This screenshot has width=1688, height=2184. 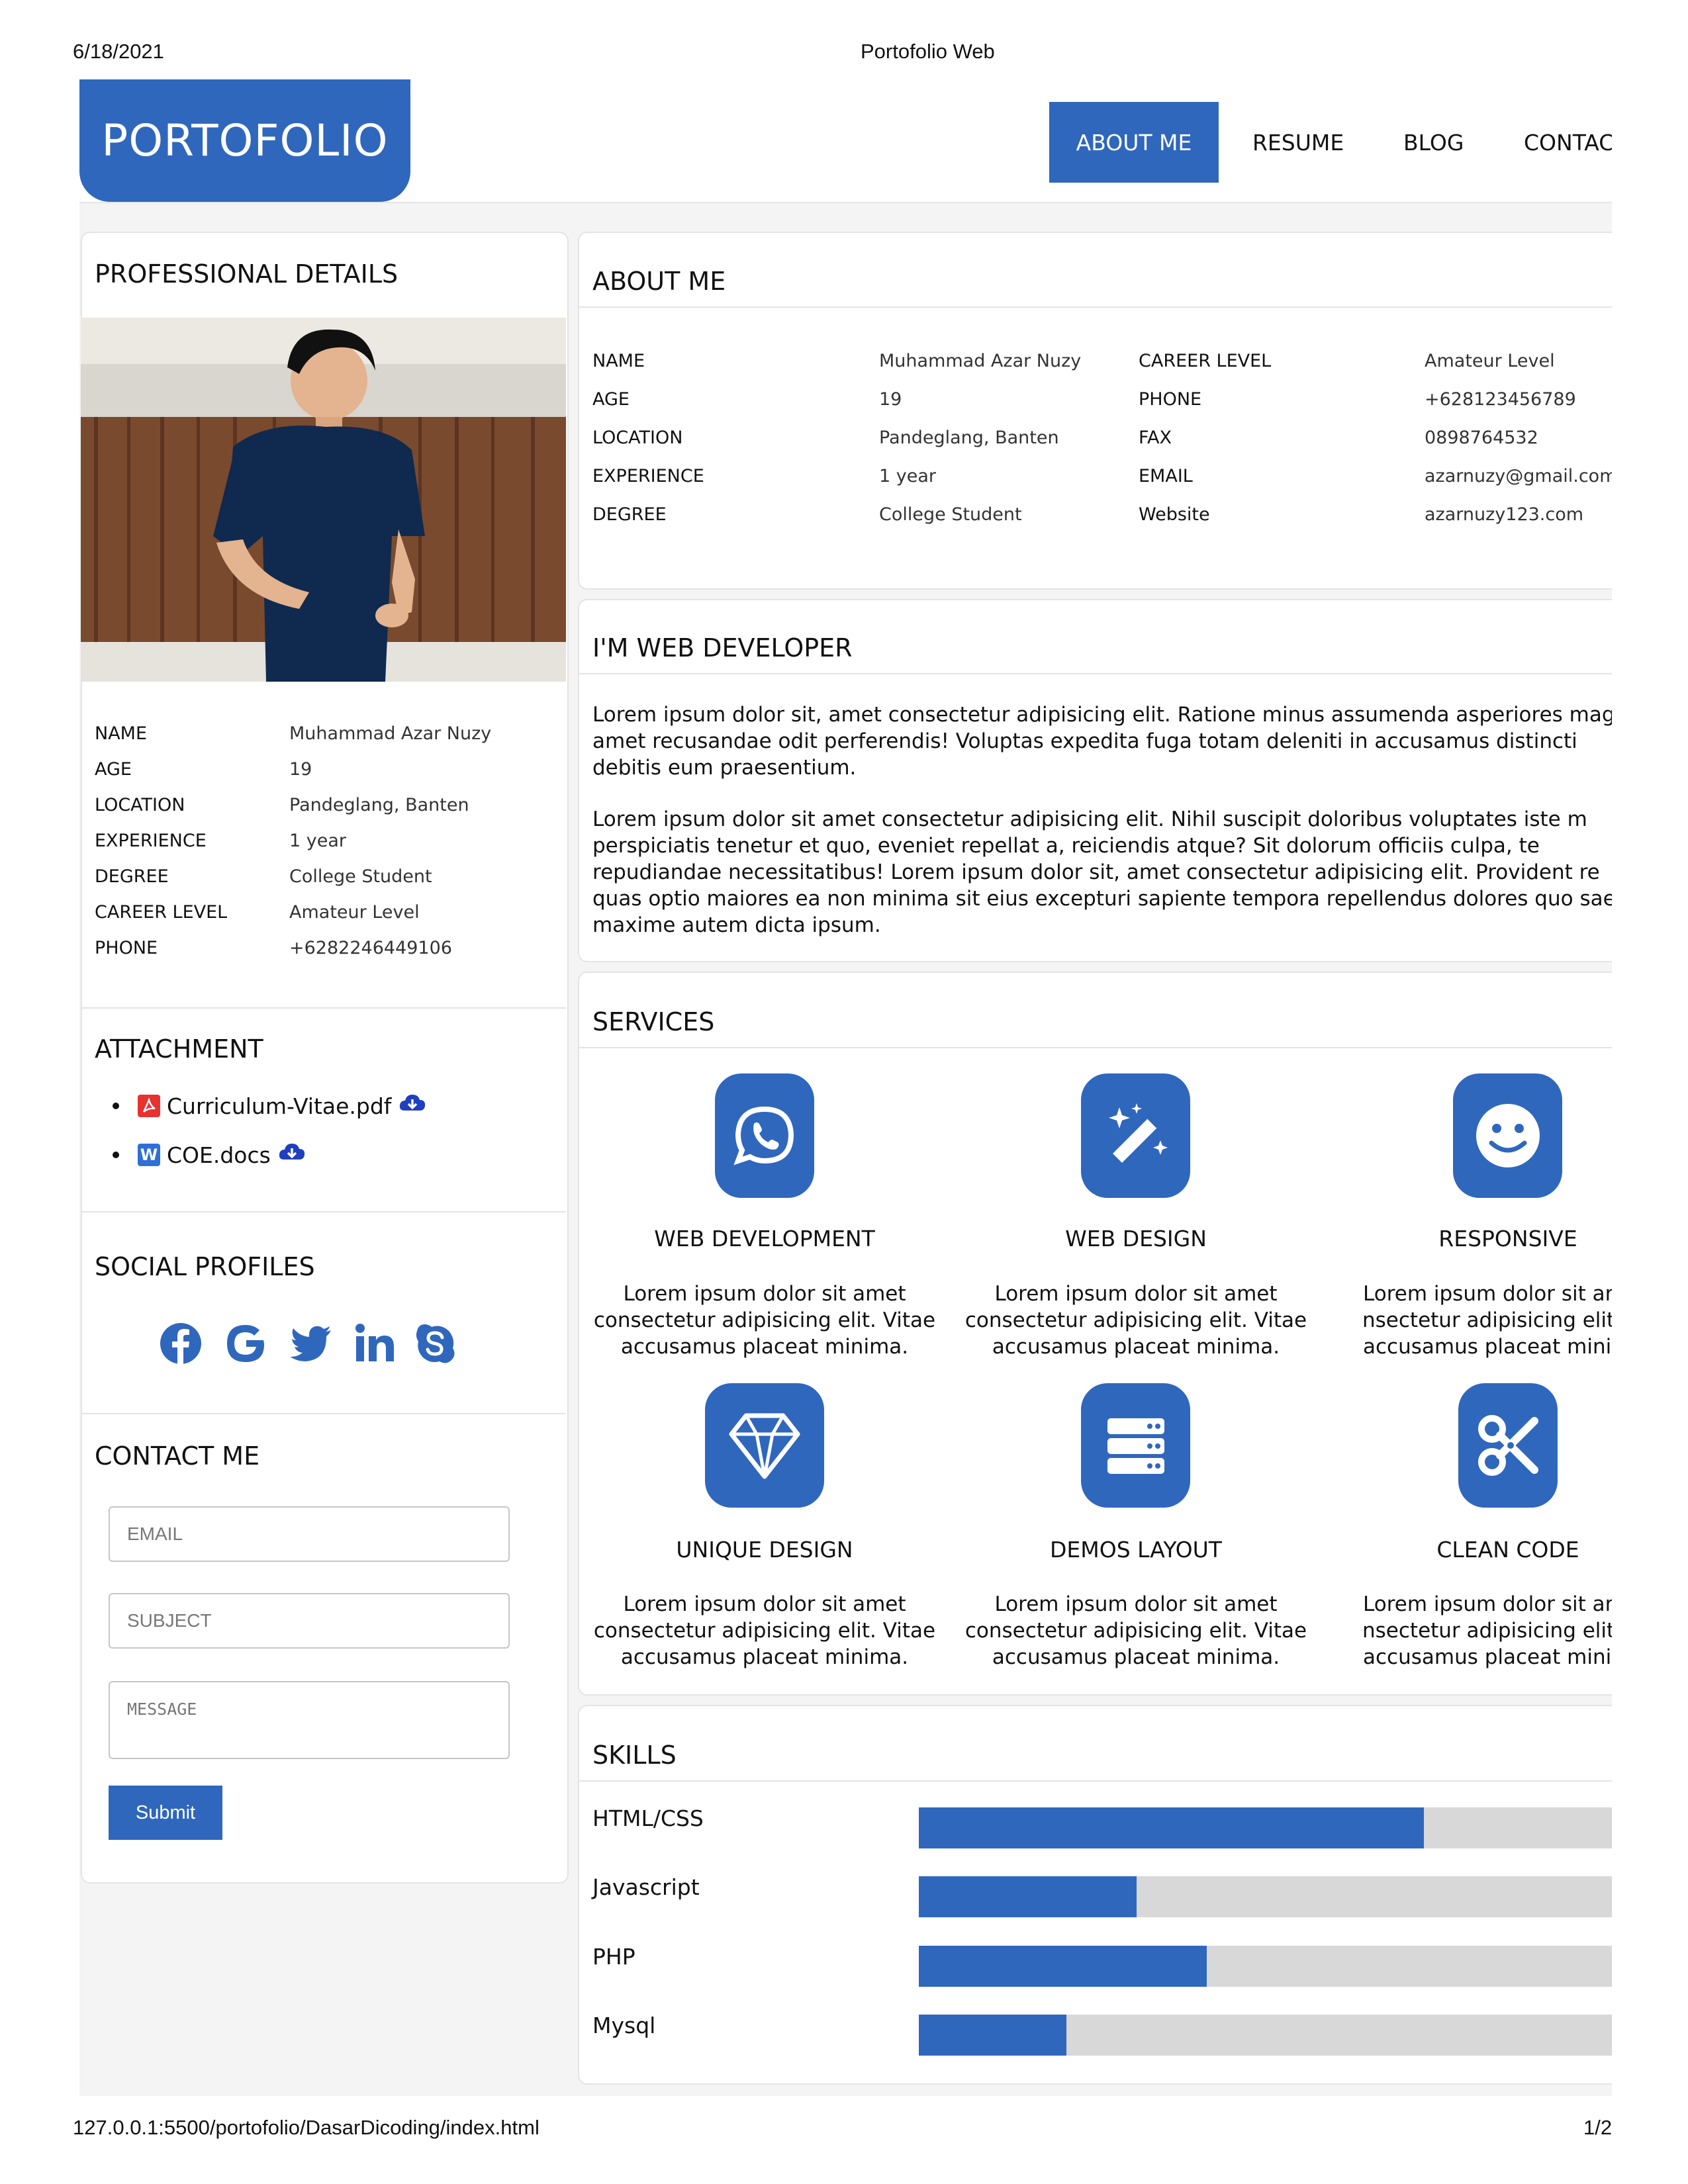 What do you see at coordinates (375, 1343) in the screenshot?
I see `linkedin-icon` at bounding box center [375, 1343].